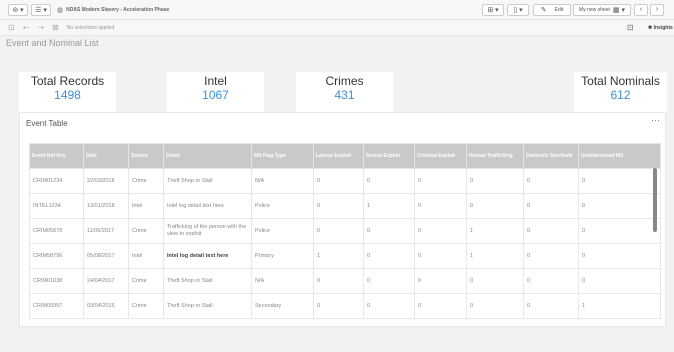 The width and height of the screenshot is (674, 352). I want to click on insights-button: ✱ Insights, so click(660, 28).